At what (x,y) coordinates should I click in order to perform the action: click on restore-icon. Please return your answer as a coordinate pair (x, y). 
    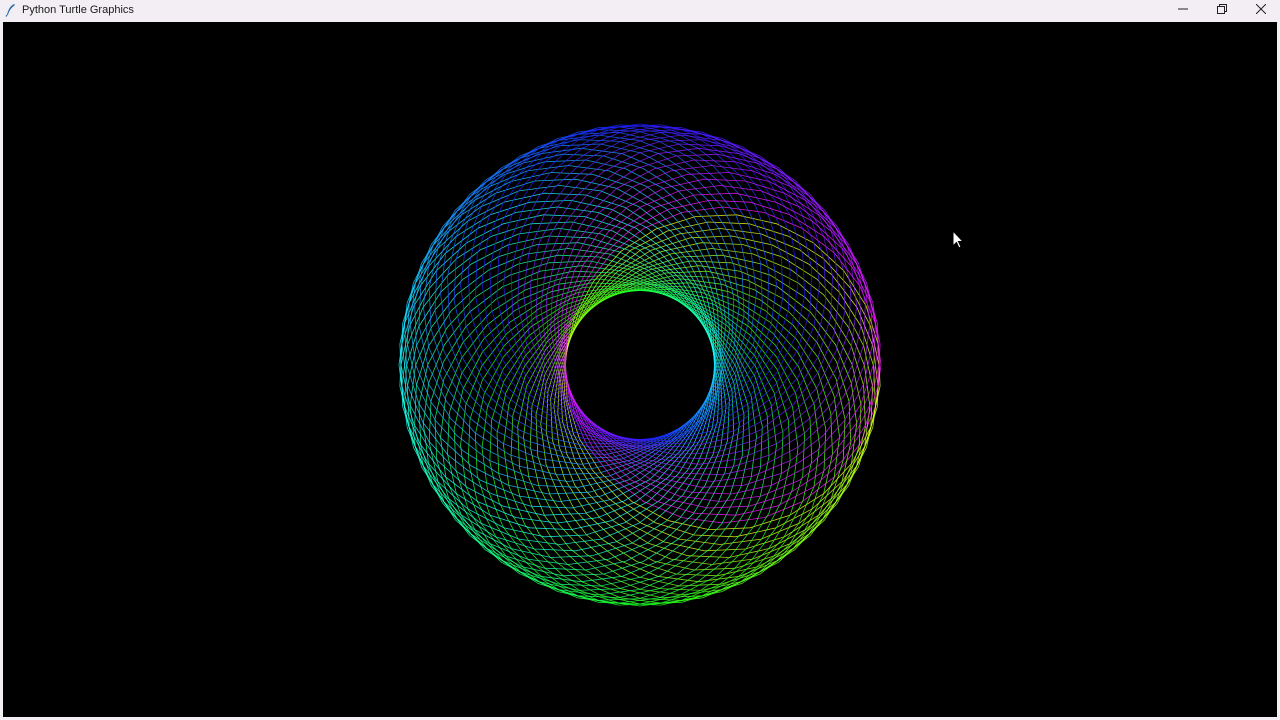
    Looking at the image, I should click on (1221, 10).